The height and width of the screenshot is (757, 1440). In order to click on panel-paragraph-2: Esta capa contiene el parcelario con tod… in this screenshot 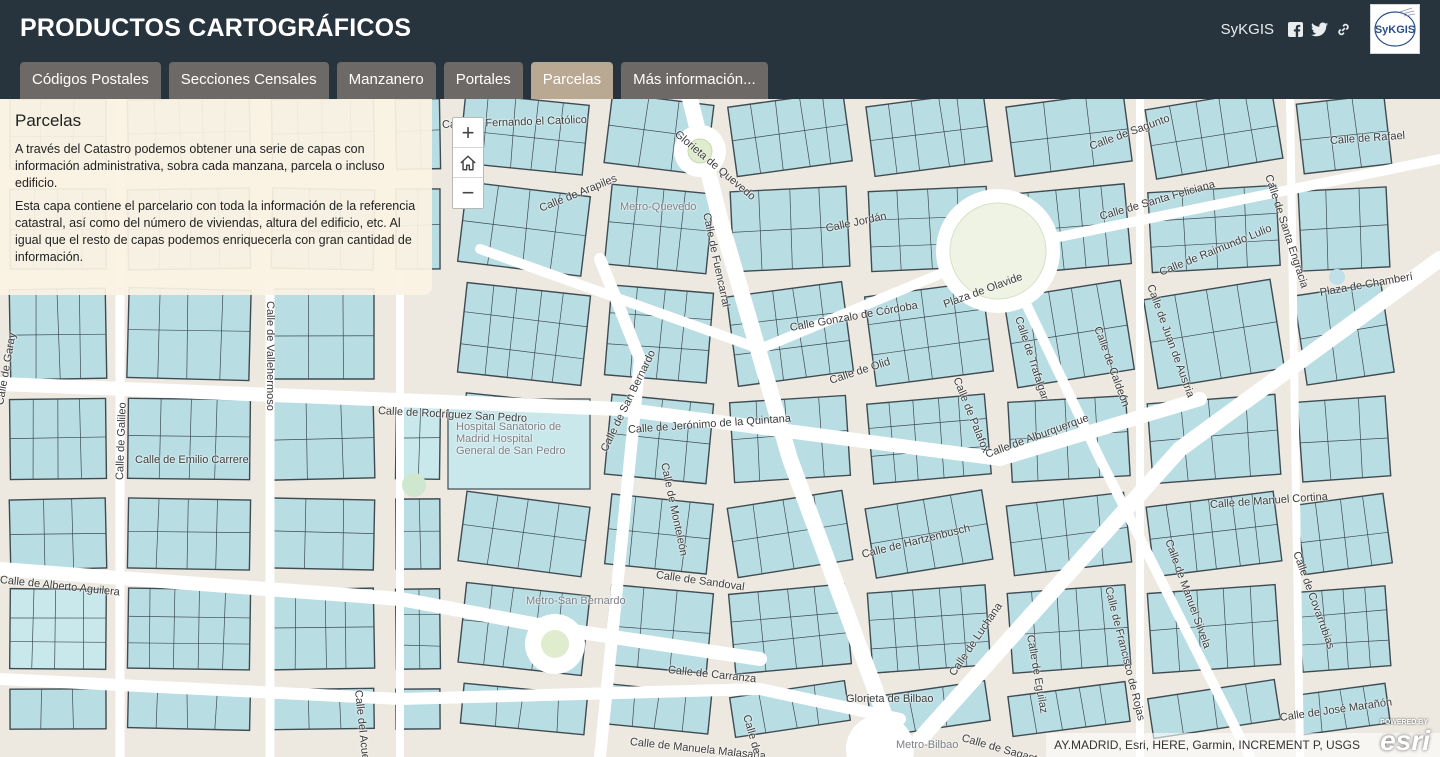, I will do `click(215, 231)`.